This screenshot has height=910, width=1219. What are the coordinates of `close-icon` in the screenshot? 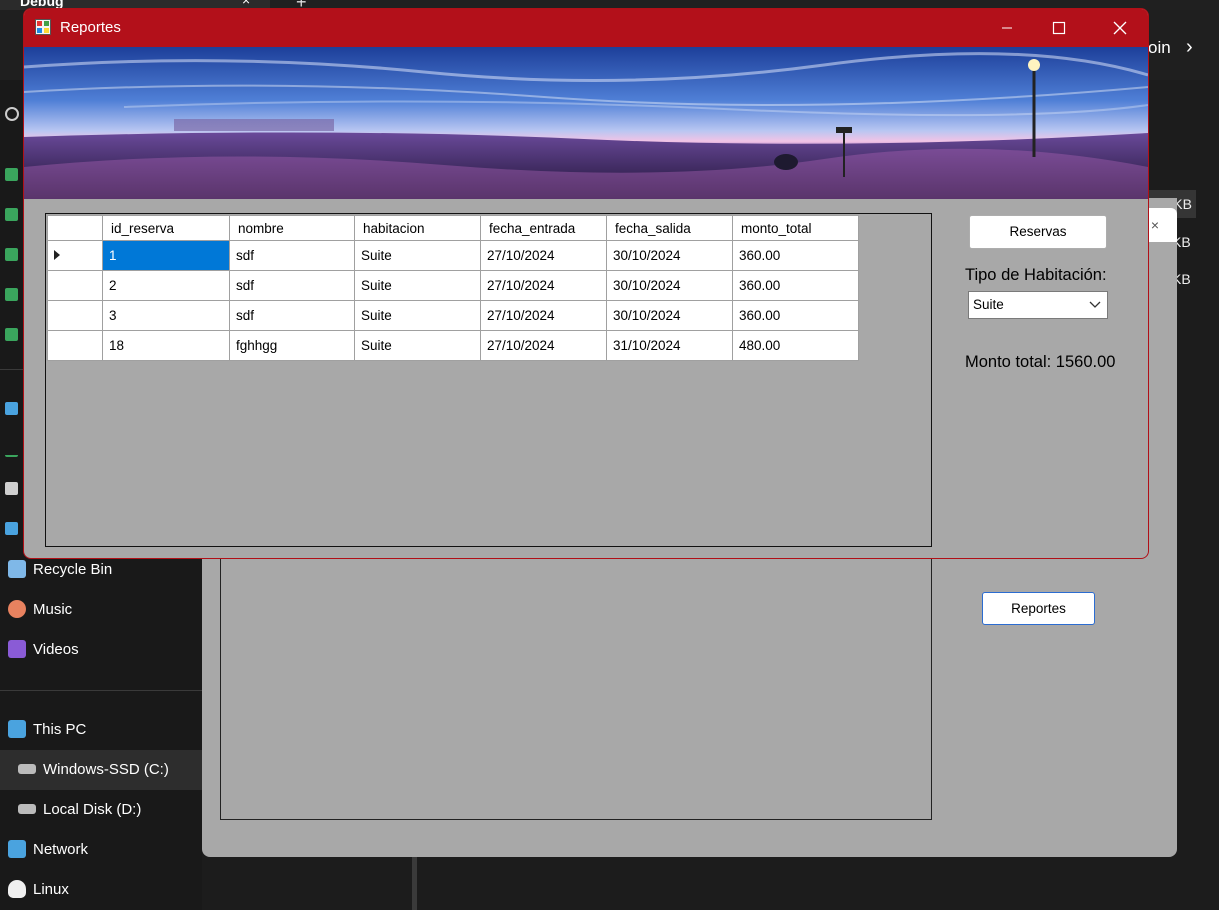 It's located at (1120, 28).